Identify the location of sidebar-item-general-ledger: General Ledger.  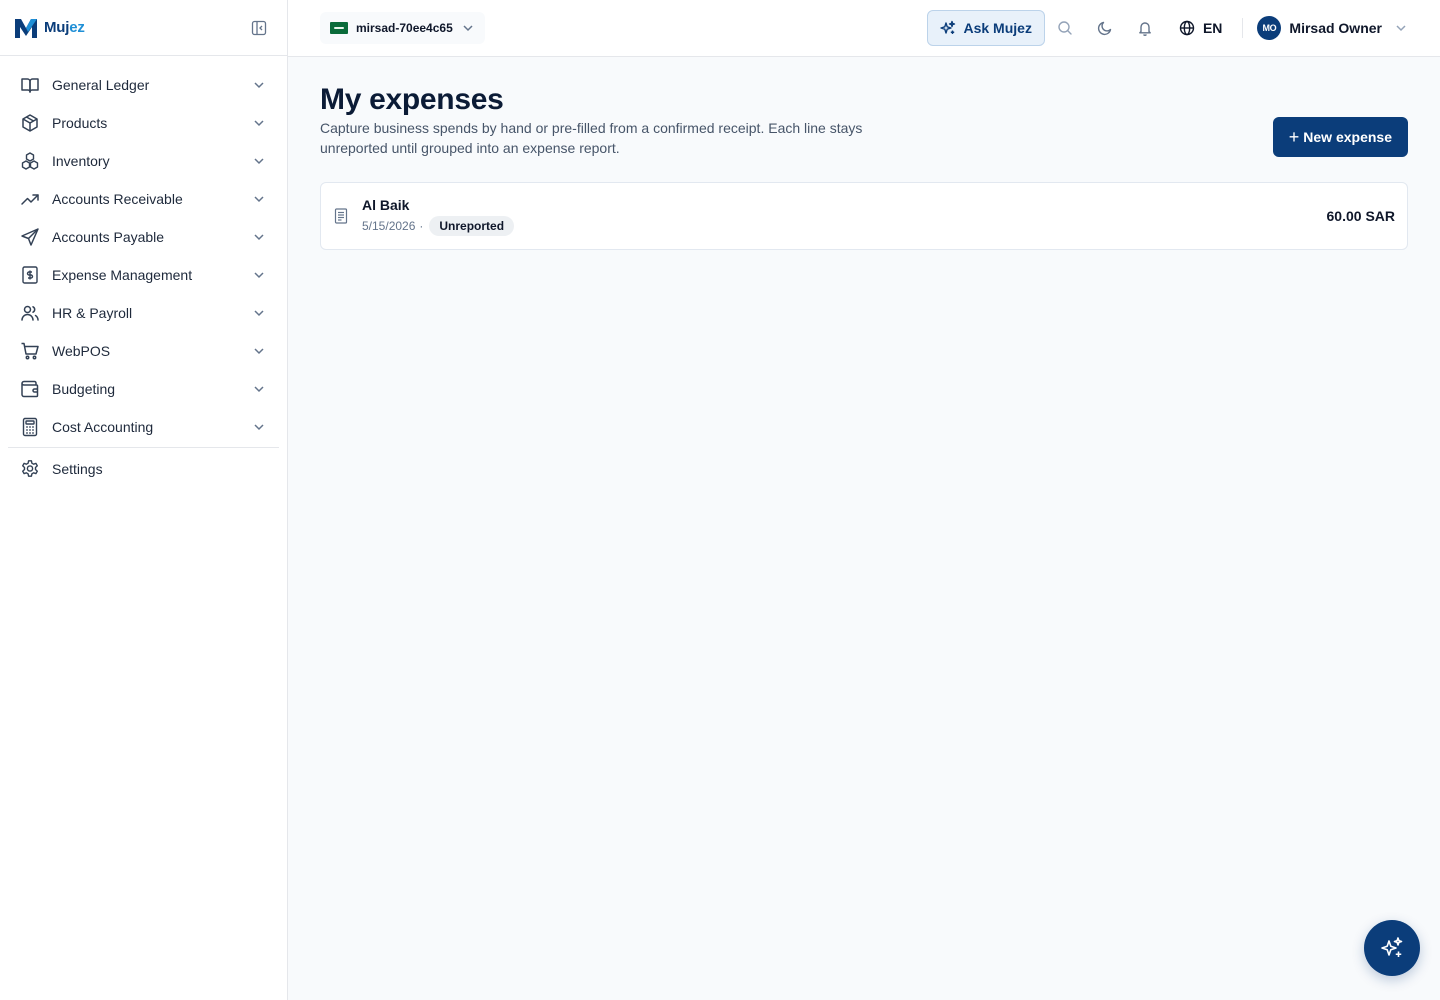
(143, 85).